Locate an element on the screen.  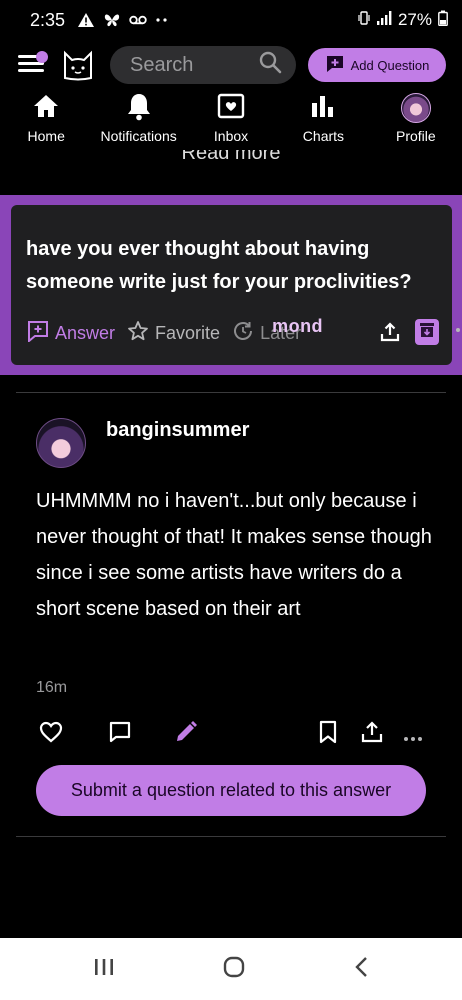
submit-related-question-button: Submit a question related to this answer is located at coordinates (231, 790).